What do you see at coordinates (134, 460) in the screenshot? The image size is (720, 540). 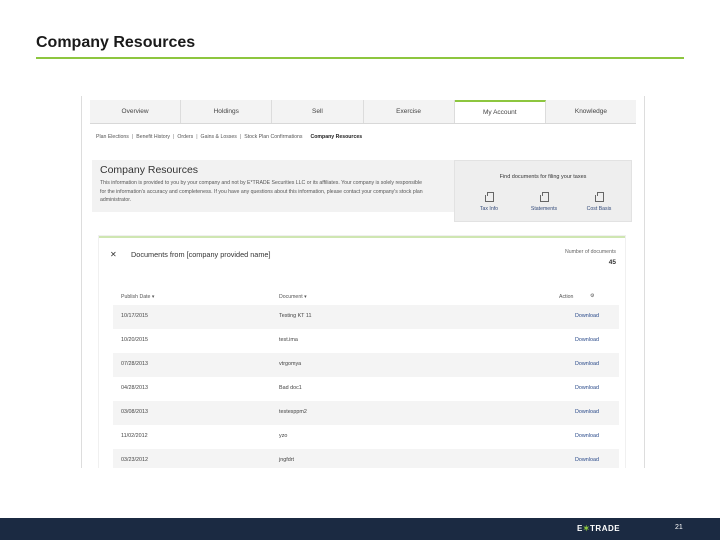 I see `row-date: 03/23/2012` at bounding box center [134, 460].